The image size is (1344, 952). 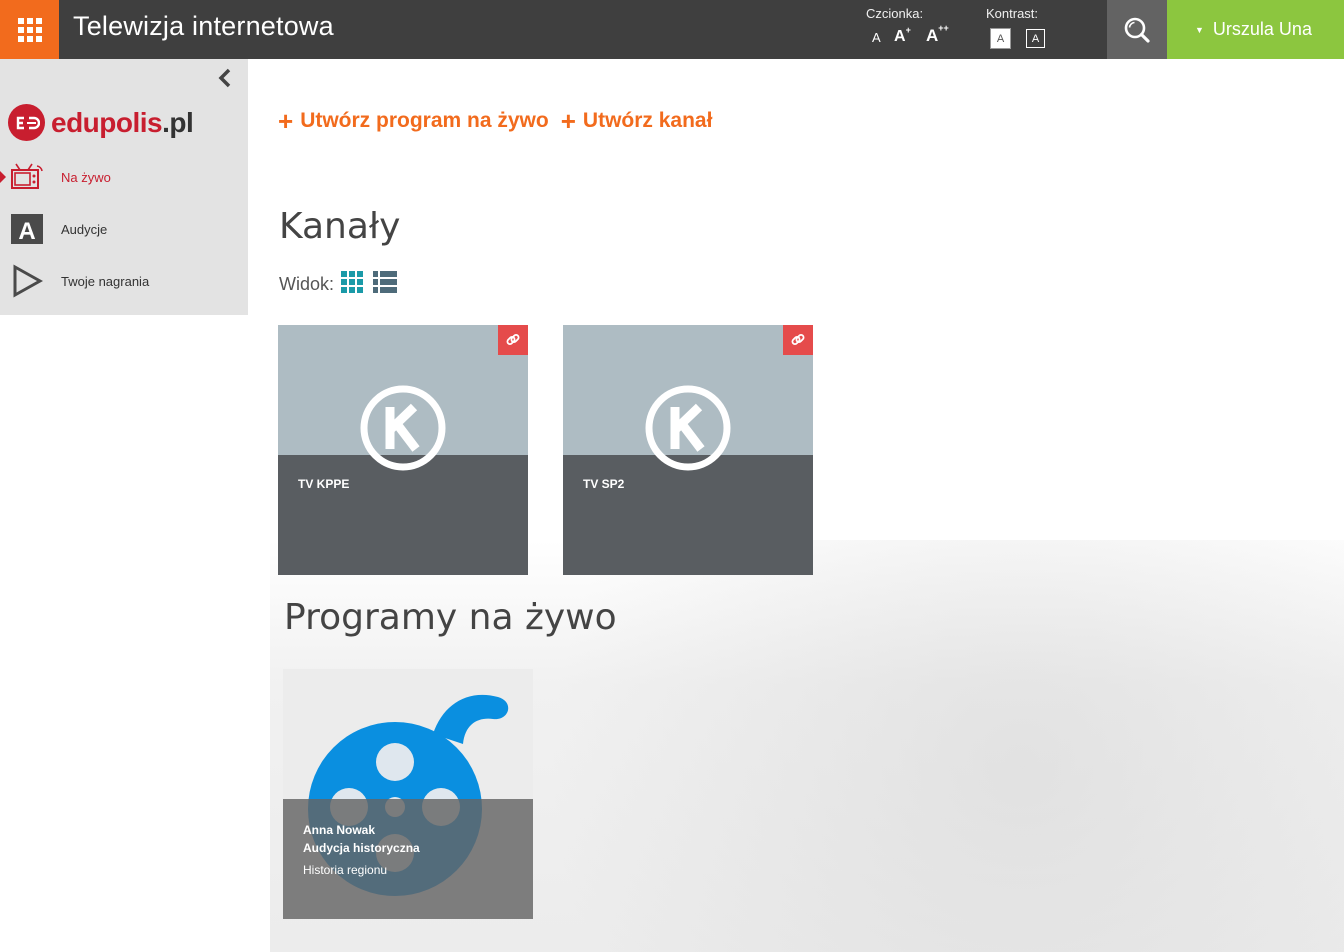 What do you see at coordinates (27, 177) in the screenshot?
I see `tv-icon` at bounding box center [27, 177].